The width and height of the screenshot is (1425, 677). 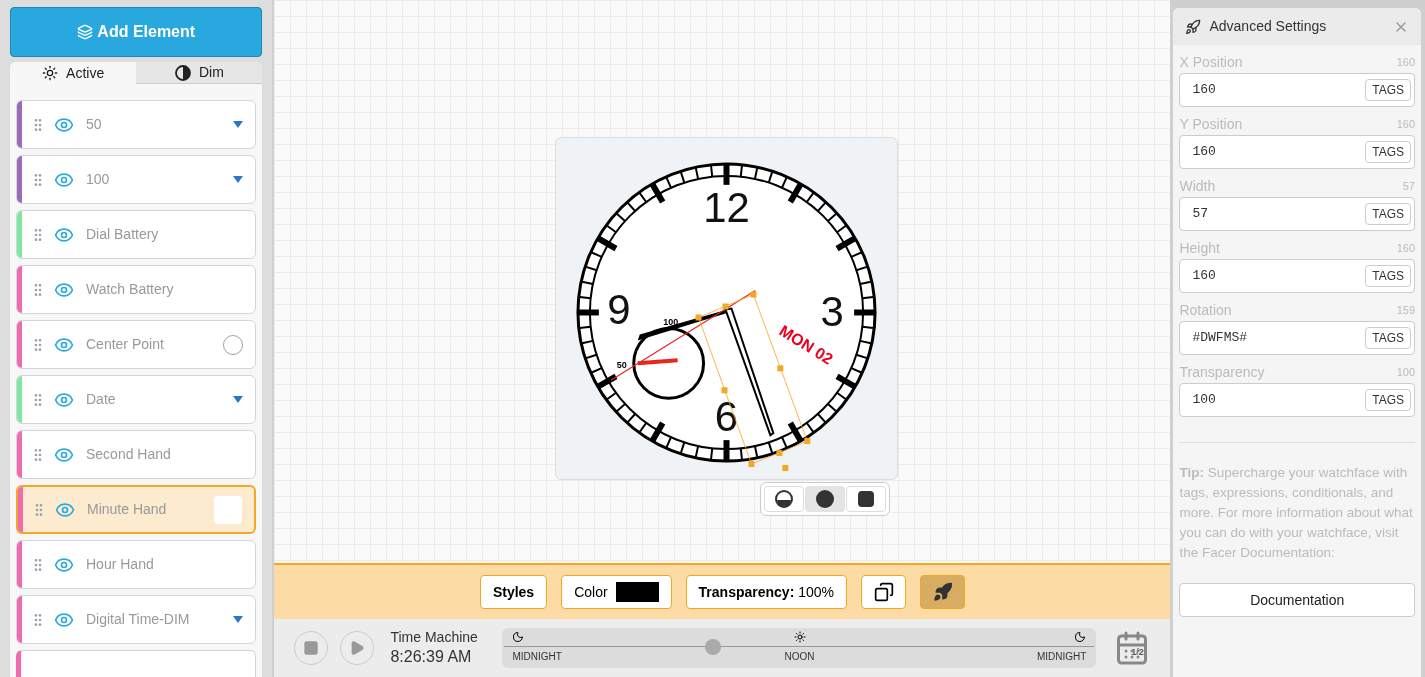 I want to click on field-value: #DWFMS#, so click(x=1220, y=338).